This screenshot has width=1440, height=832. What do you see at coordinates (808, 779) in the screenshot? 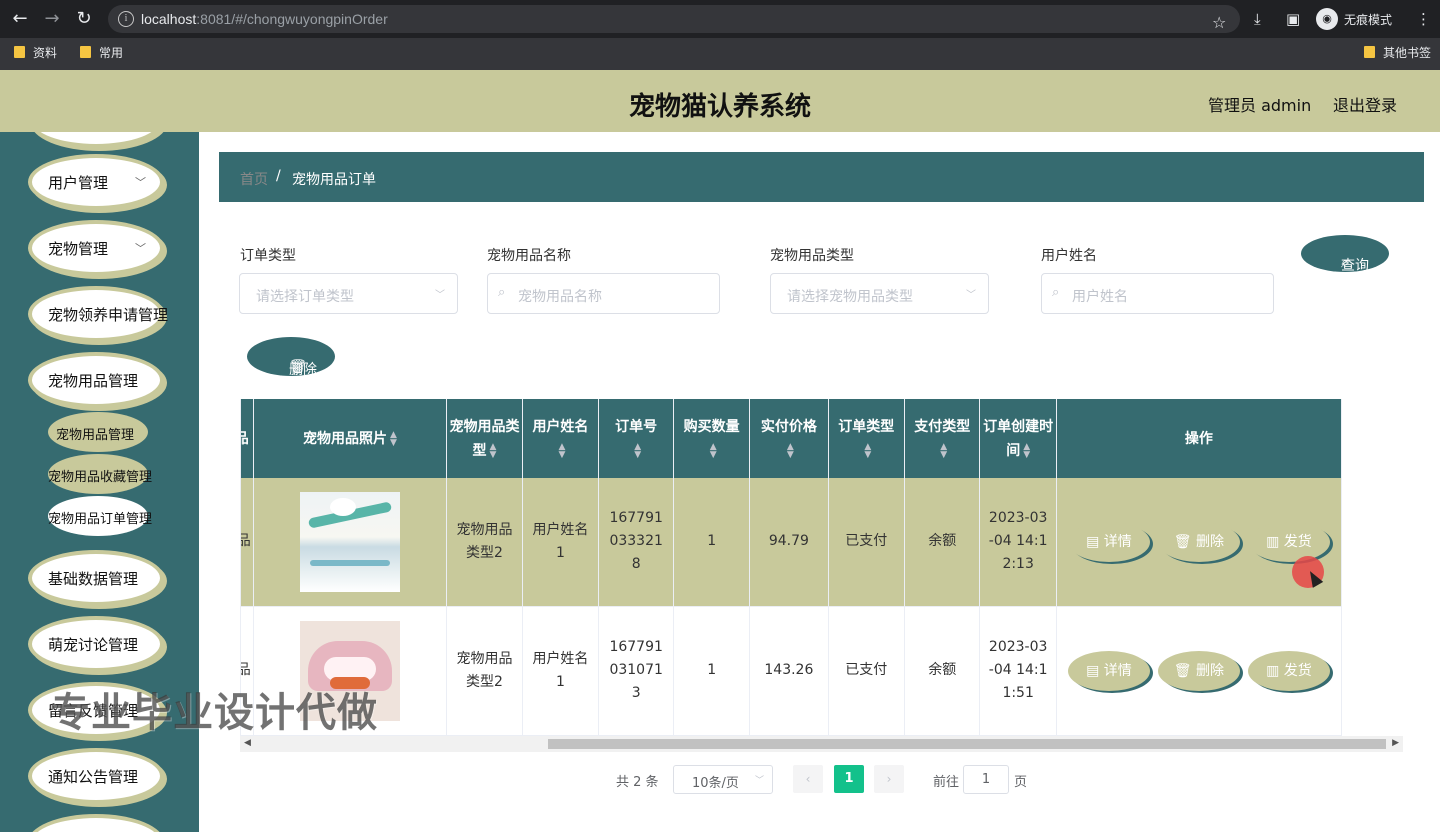
I see `prev-page-button: ‹` at bounding box center [808, 779].